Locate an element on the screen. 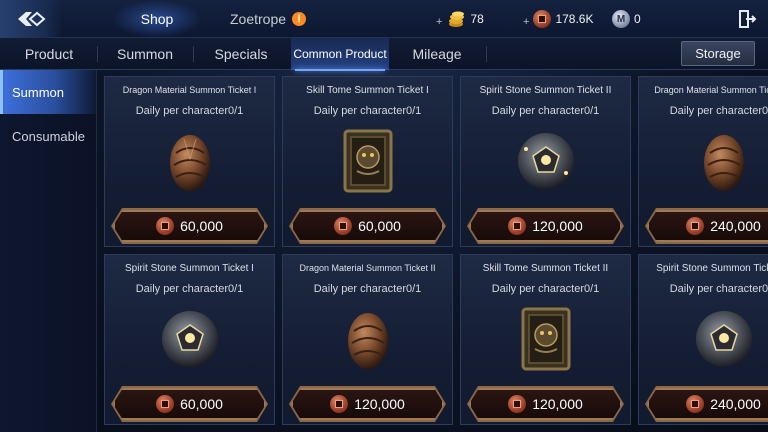 The height and width of the screenshot is (432, 768). product-title: Skill Tome Summon Ticket II is located at coordinates (545, 268).